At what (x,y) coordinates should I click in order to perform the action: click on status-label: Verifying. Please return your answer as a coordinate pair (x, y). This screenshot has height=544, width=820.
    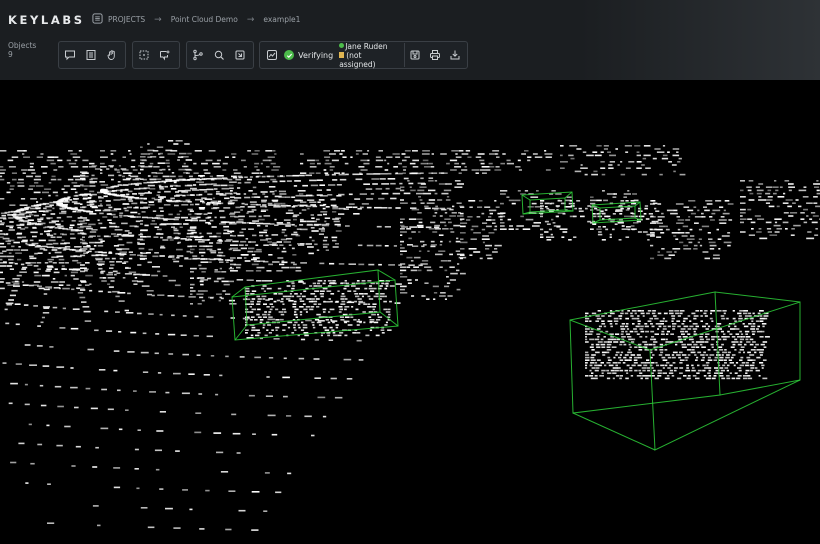
    Looking at the image, I should click on (316, 55).